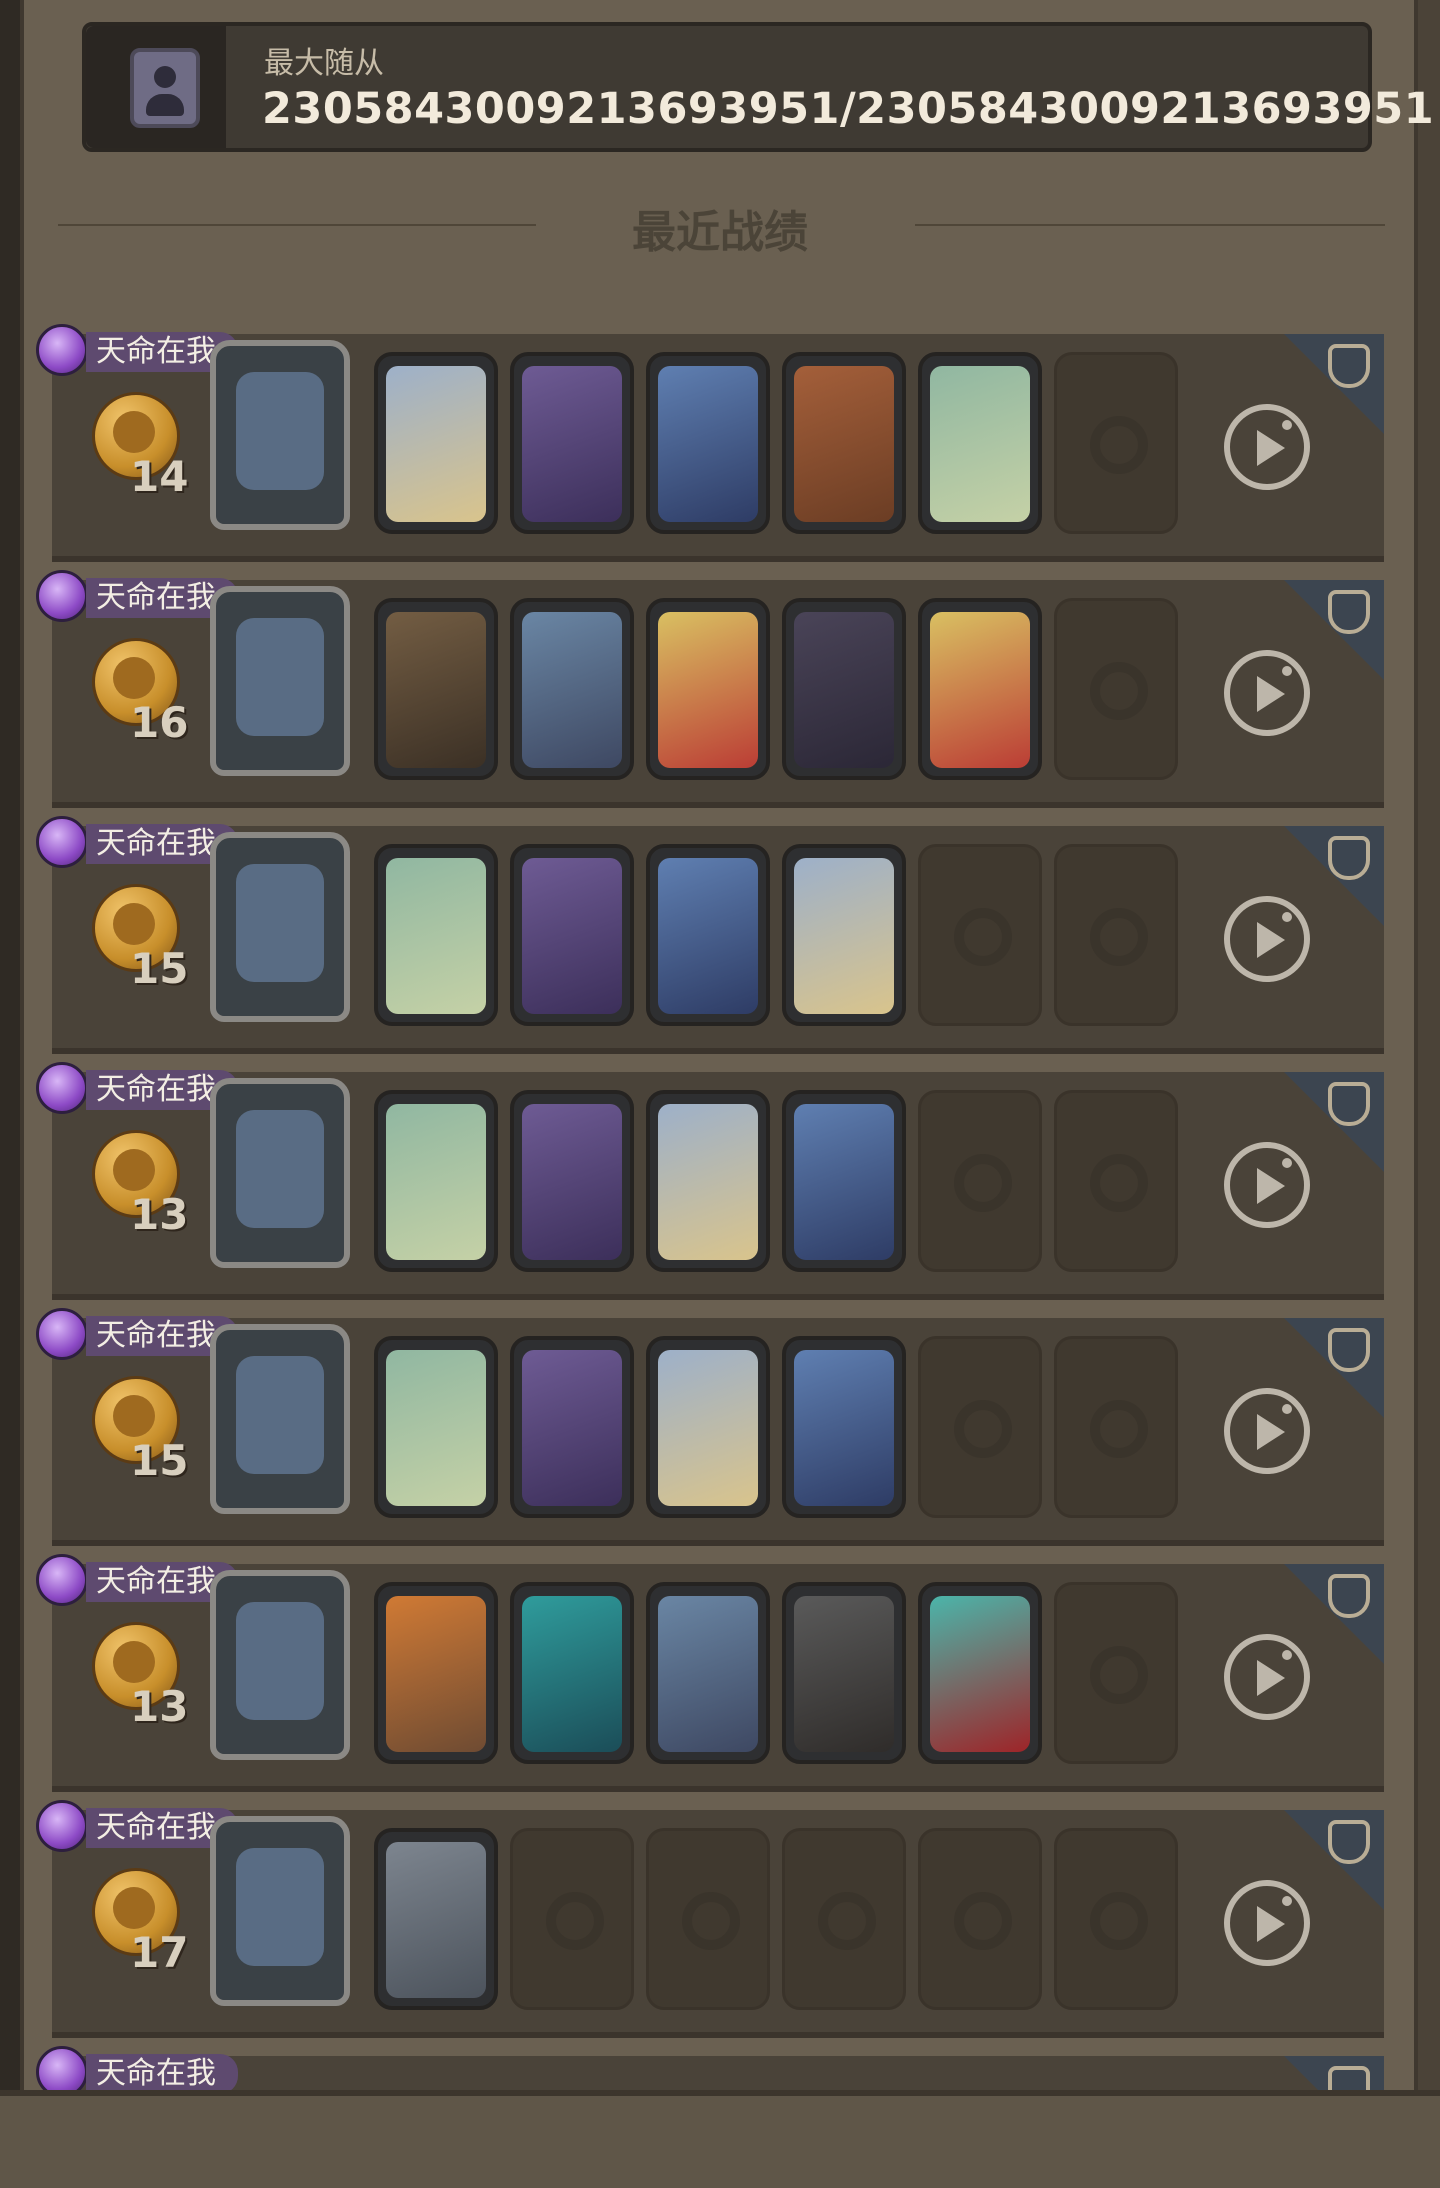 This screenshot has width=1440, height=2188. I want to click on record-row: 天命在我 13, so click(710, 1181).